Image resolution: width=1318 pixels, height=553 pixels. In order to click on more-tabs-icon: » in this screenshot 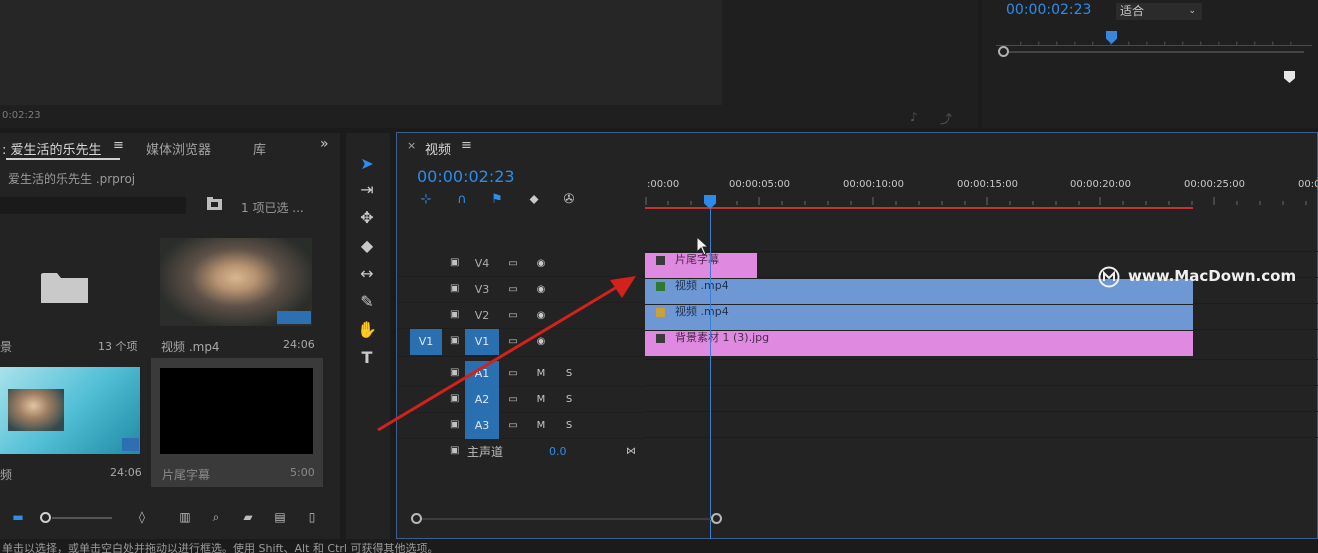, I will do `click(324, 144)`.